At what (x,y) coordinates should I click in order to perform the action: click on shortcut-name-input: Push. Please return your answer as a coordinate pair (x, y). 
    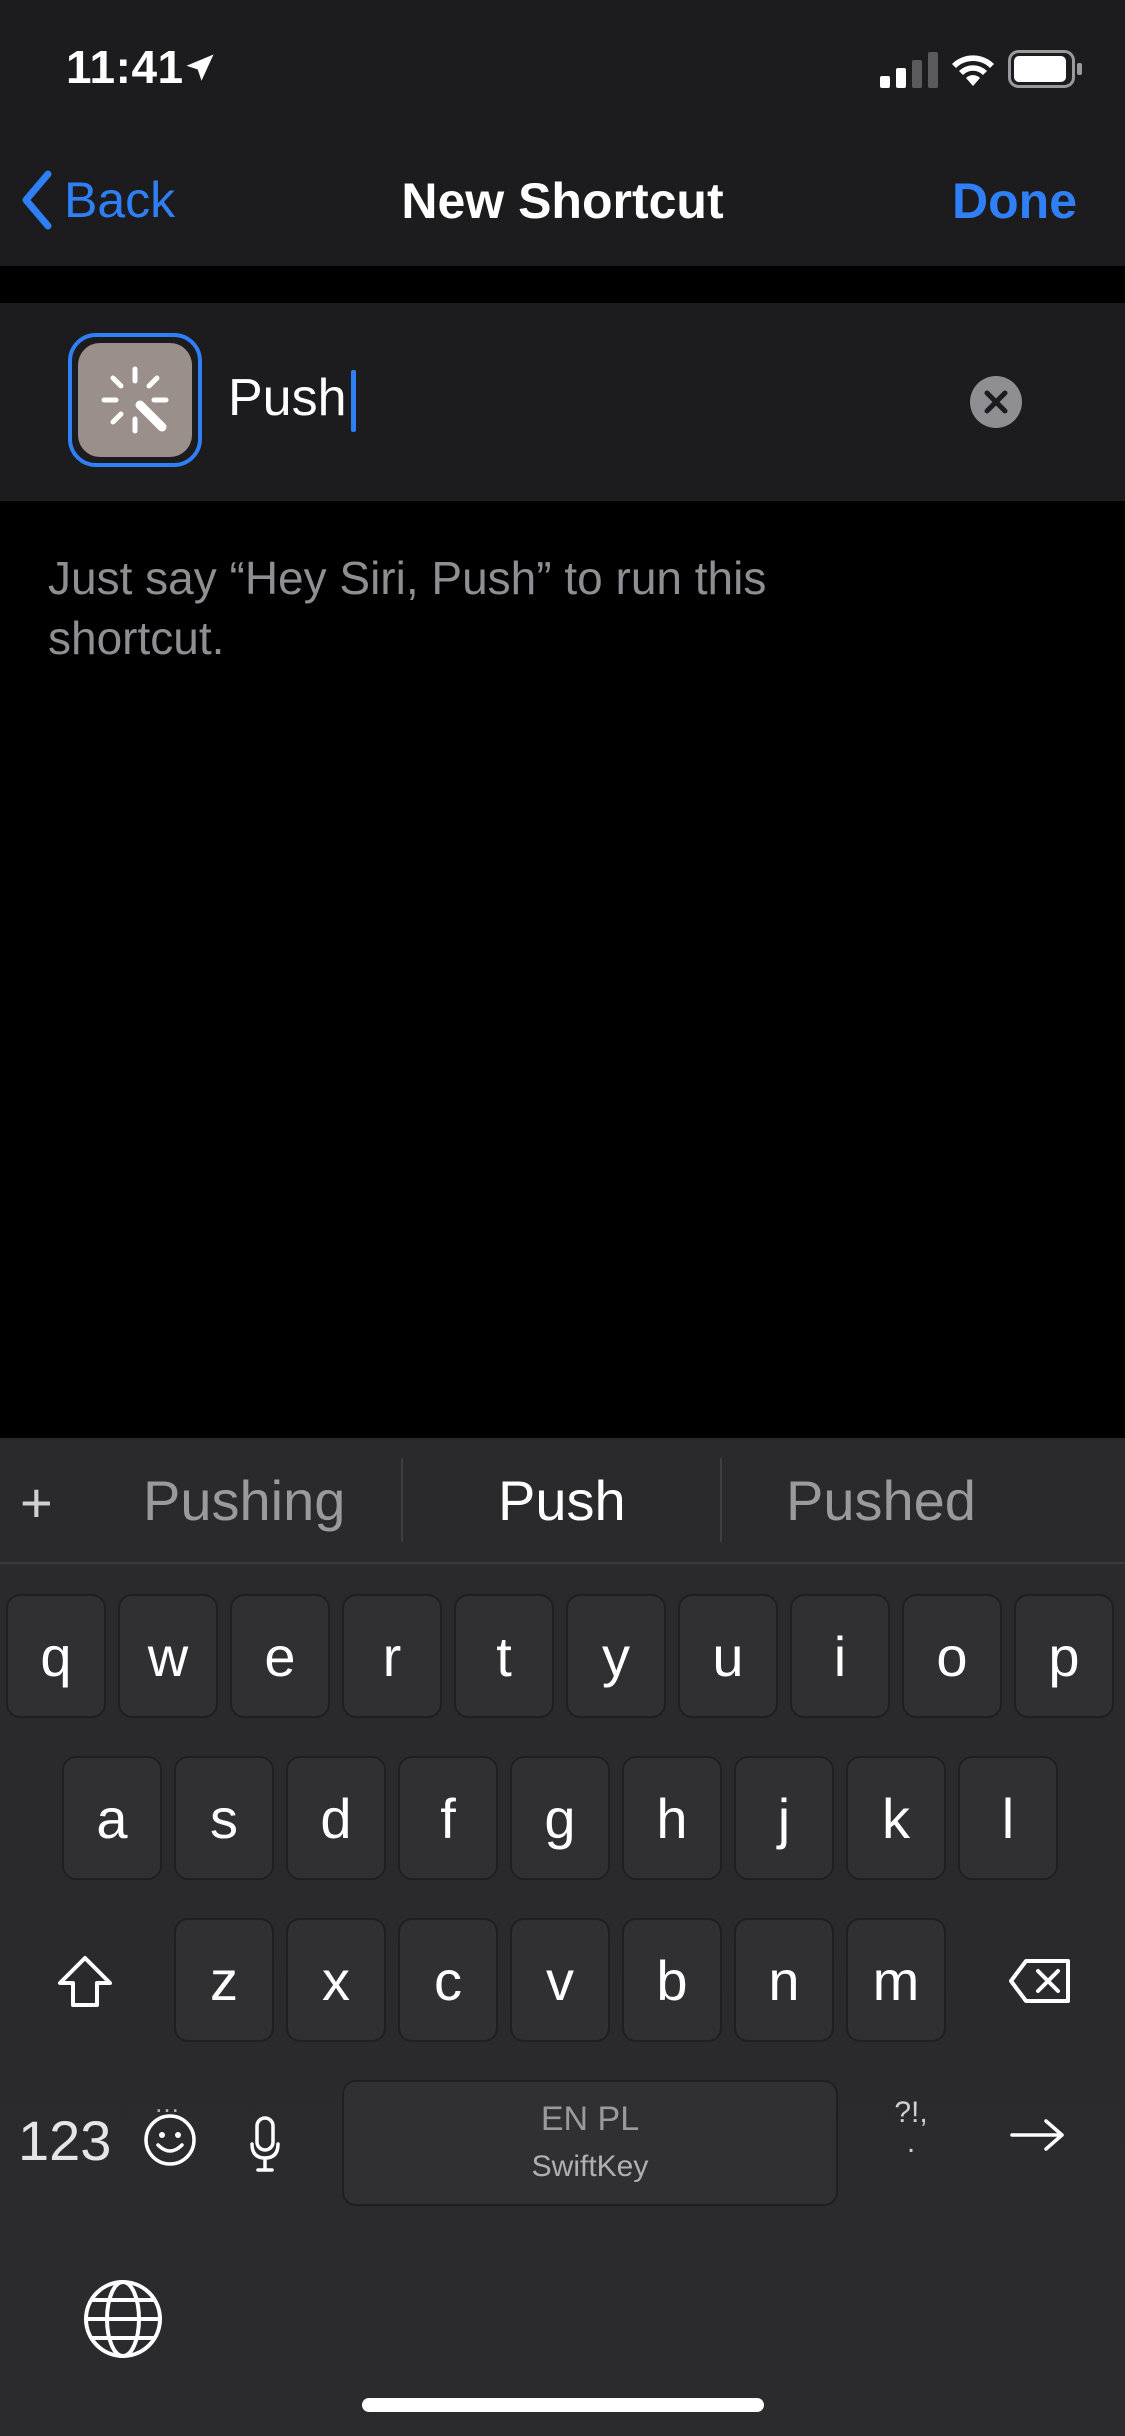
    Looking at the image, I should click on (287, 398).